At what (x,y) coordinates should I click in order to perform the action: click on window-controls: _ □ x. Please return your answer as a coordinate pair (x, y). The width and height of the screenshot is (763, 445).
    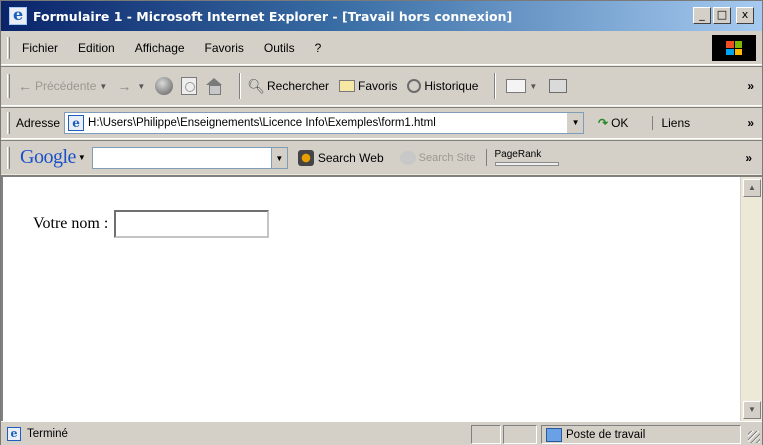
    Looking at the image, I should click on (723, 15).